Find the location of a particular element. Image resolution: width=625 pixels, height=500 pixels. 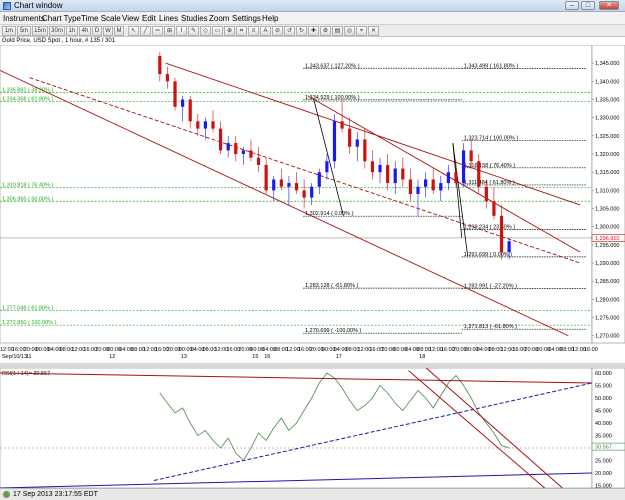

fib-black-label: 1,270.699 ( -100.00% ) is located at coordinates (333, 331).